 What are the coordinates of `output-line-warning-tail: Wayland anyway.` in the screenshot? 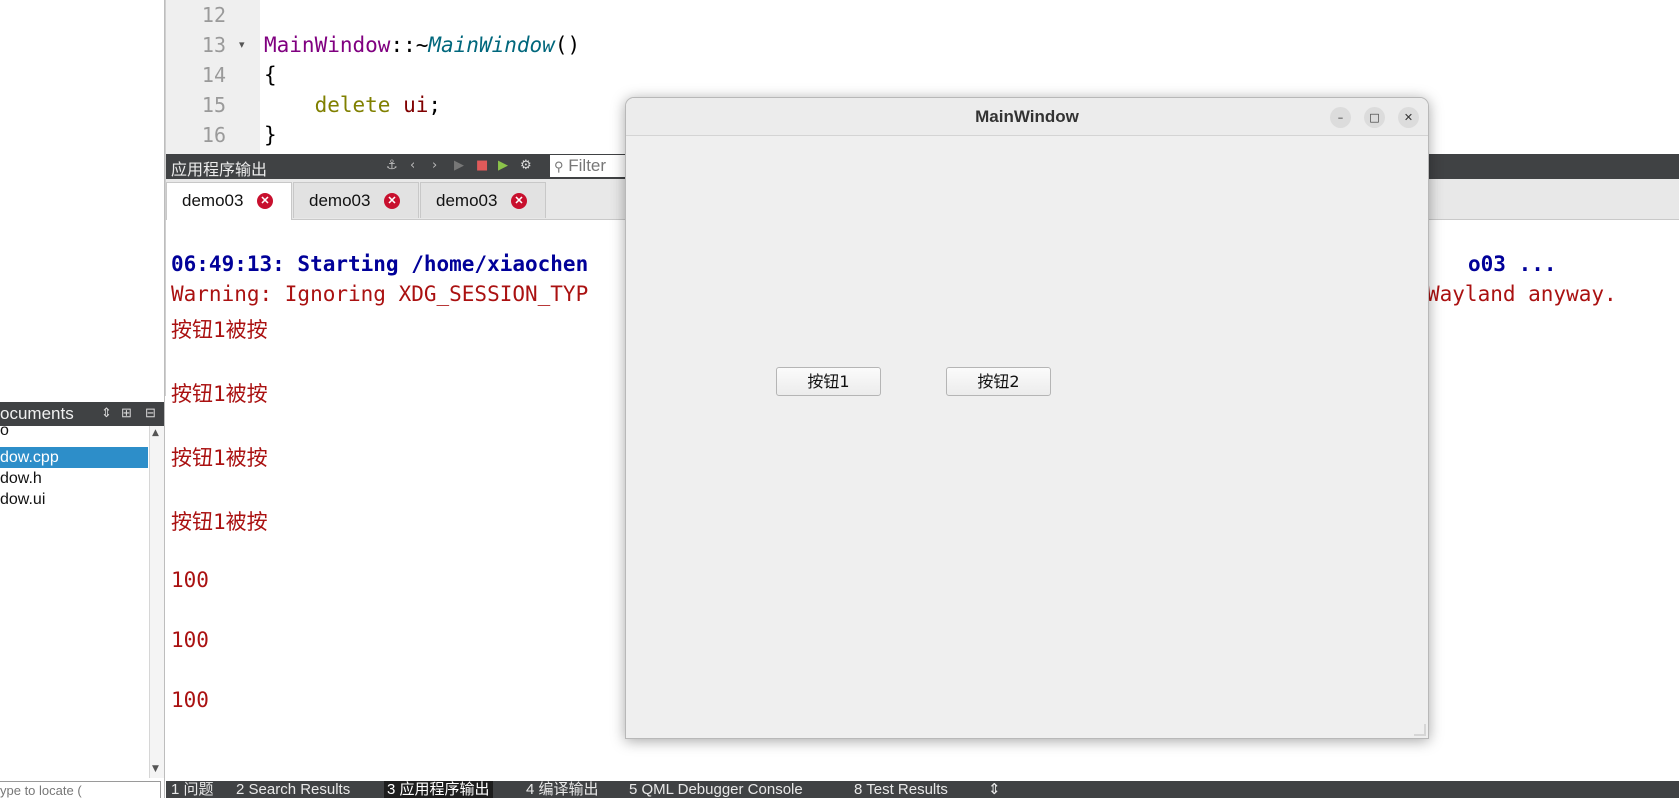 It's located at (1522, 294).